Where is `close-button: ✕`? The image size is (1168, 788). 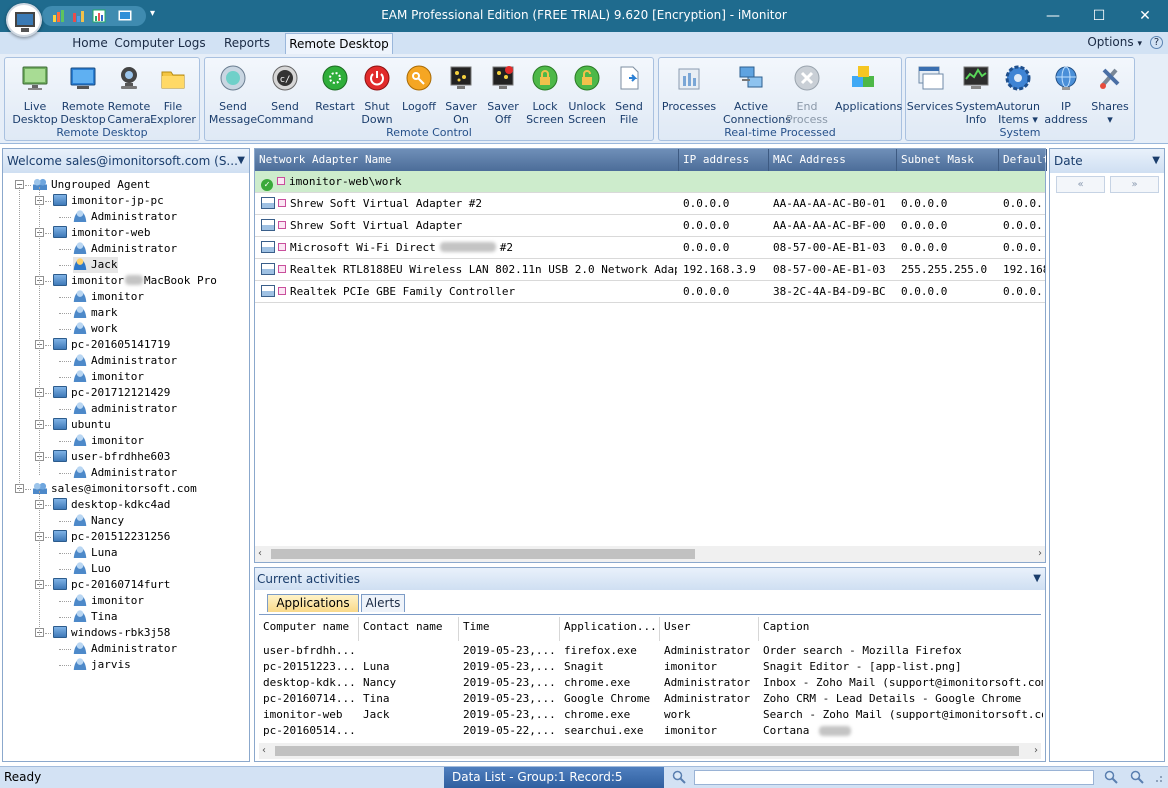
close-button: ✕ is located at coordinates (1145, 16).